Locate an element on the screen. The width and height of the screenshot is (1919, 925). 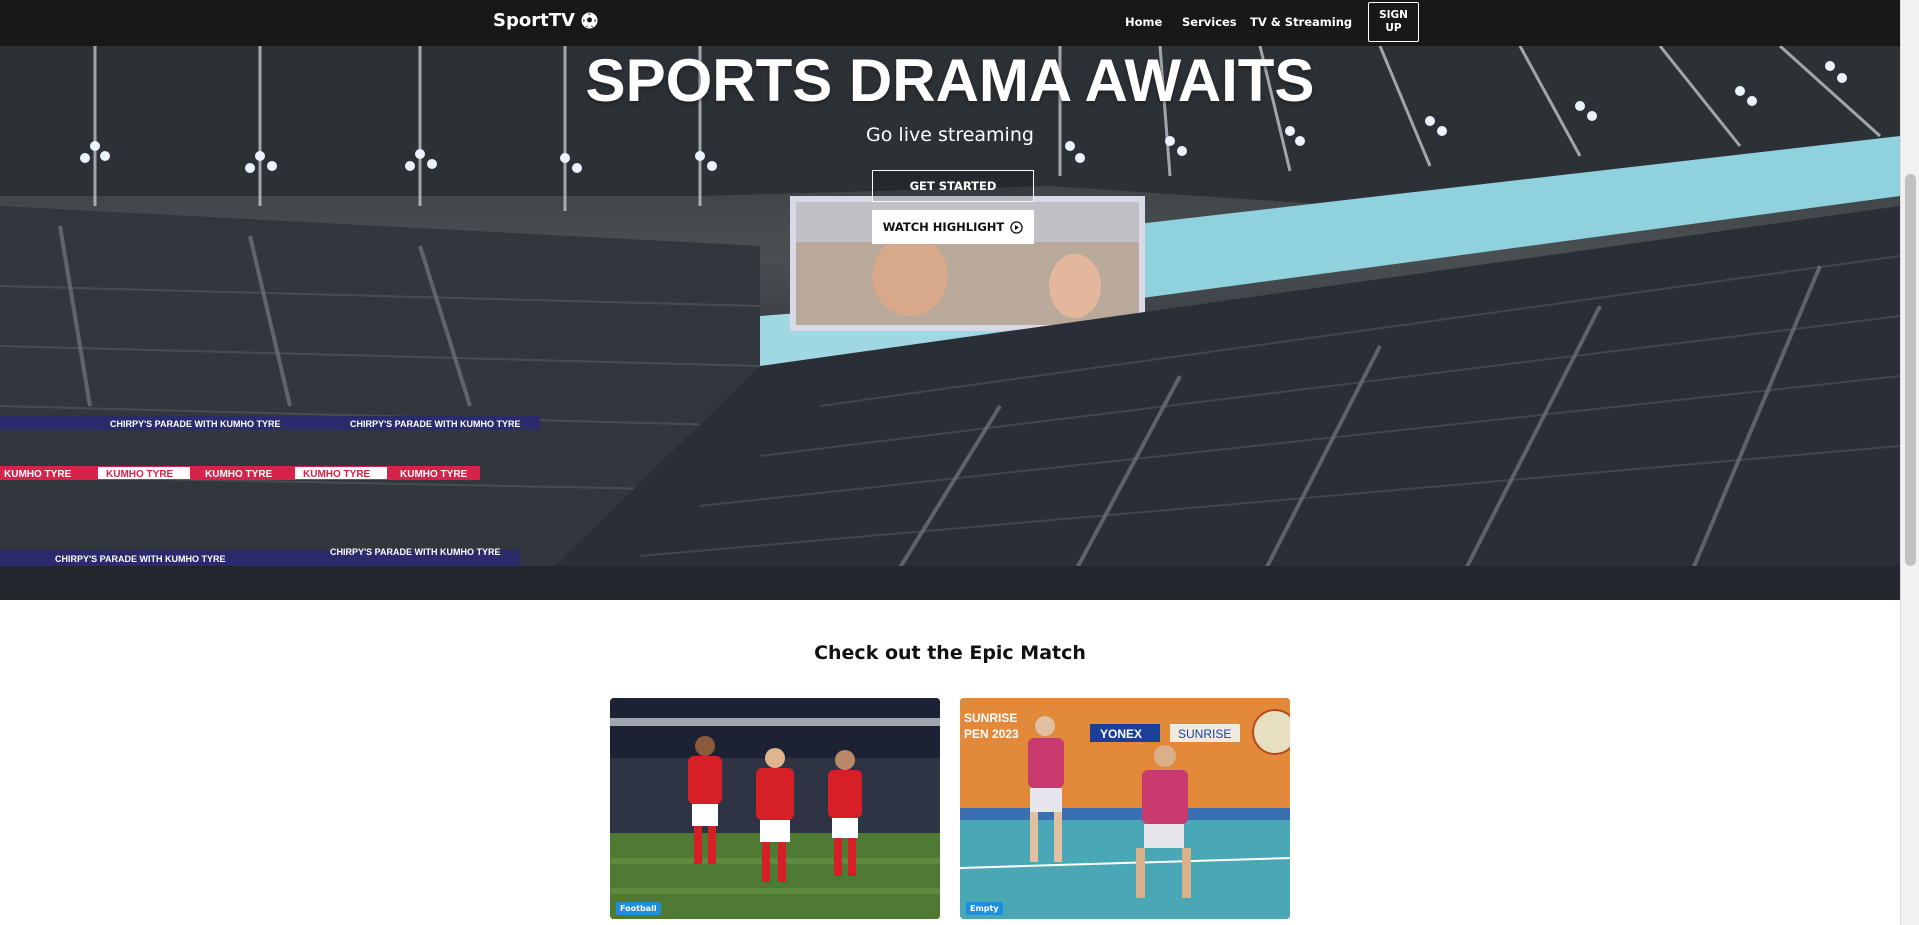
nav-link-services: Services is located at coordinates (1209, 22).